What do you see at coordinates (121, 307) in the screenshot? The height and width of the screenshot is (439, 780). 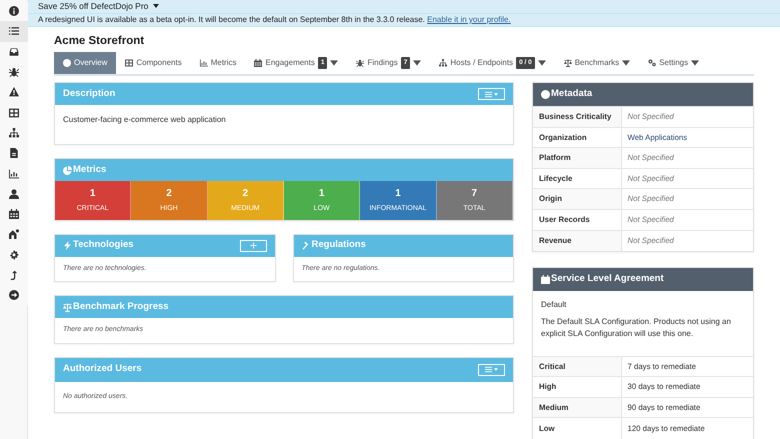 I see `panel-title: Benchmark Progress` at bounding box center [121, 307].